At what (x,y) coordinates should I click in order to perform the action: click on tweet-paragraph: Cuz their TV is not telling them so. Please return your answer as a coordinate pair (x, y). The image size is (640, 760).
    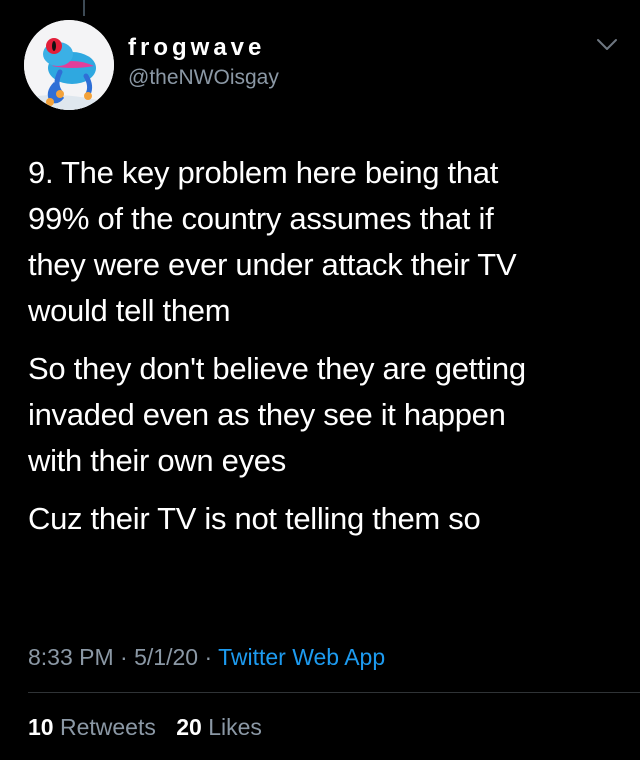
    Looking at the image, I should click on (254, 518).